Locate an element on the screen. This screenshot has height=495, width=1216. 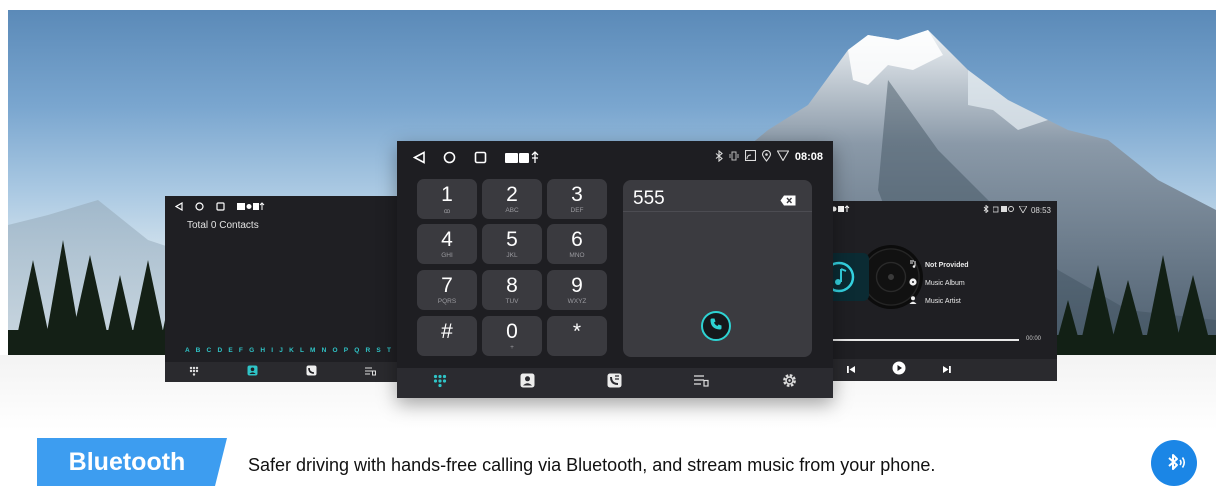
track-artist-row: Music Artist is located at coordinates (939, 301).